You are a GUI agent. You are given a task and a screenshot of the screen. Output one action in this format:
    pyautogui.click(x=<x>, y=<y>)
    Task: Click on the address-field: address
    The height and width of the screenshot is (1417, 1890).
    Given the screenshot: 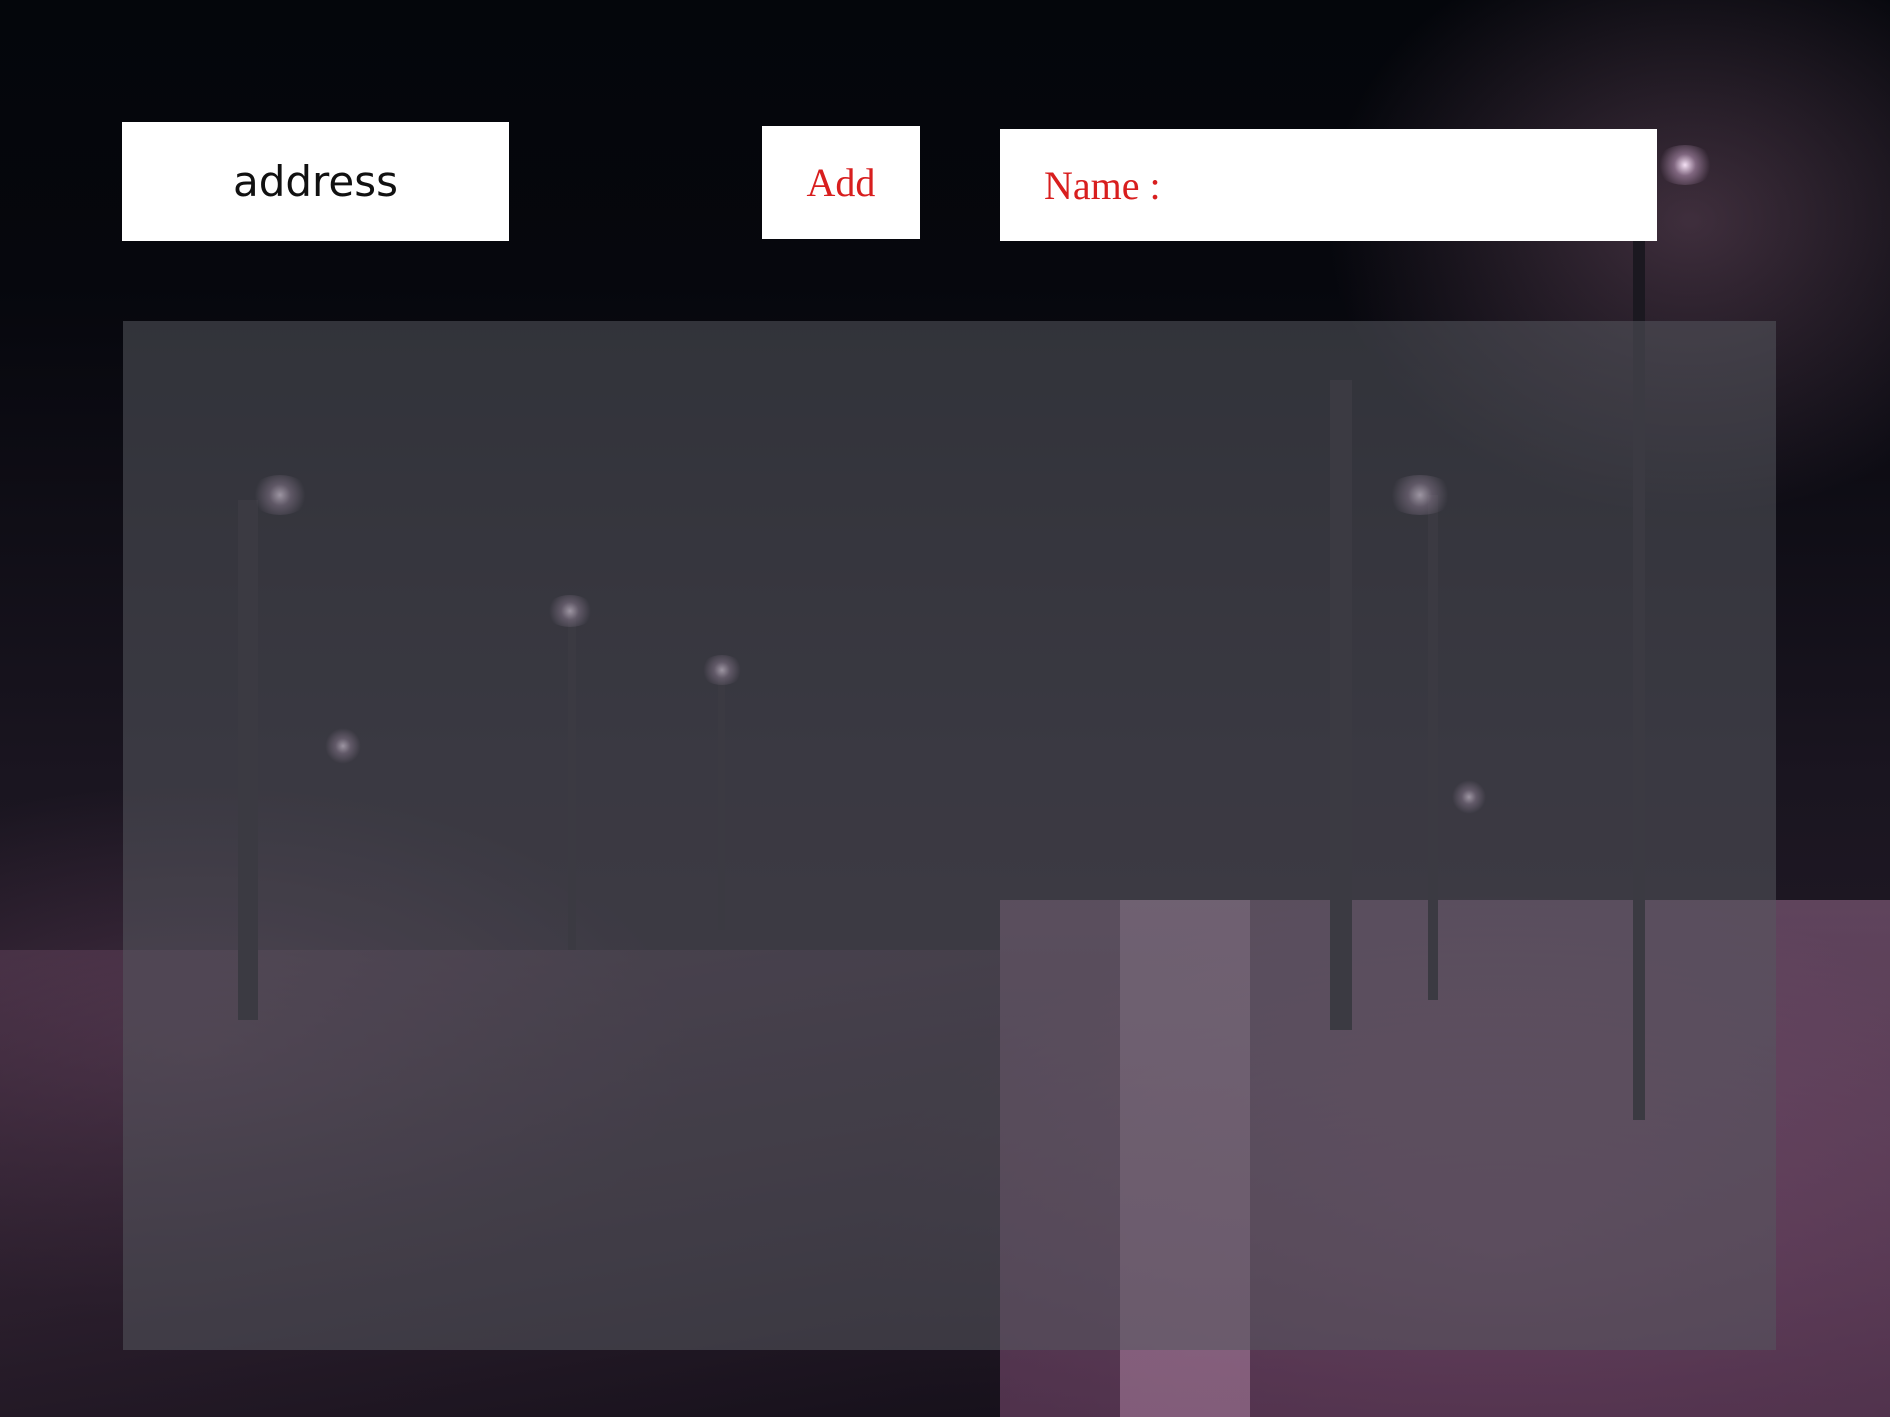 What is the action you would take?
    pyautogui.click(x=315, y=181)
    